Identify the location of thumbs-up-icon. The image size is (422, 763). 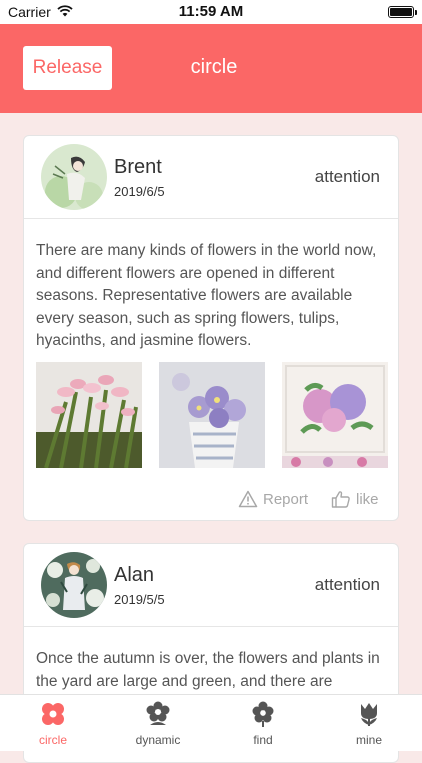
(340, 499).